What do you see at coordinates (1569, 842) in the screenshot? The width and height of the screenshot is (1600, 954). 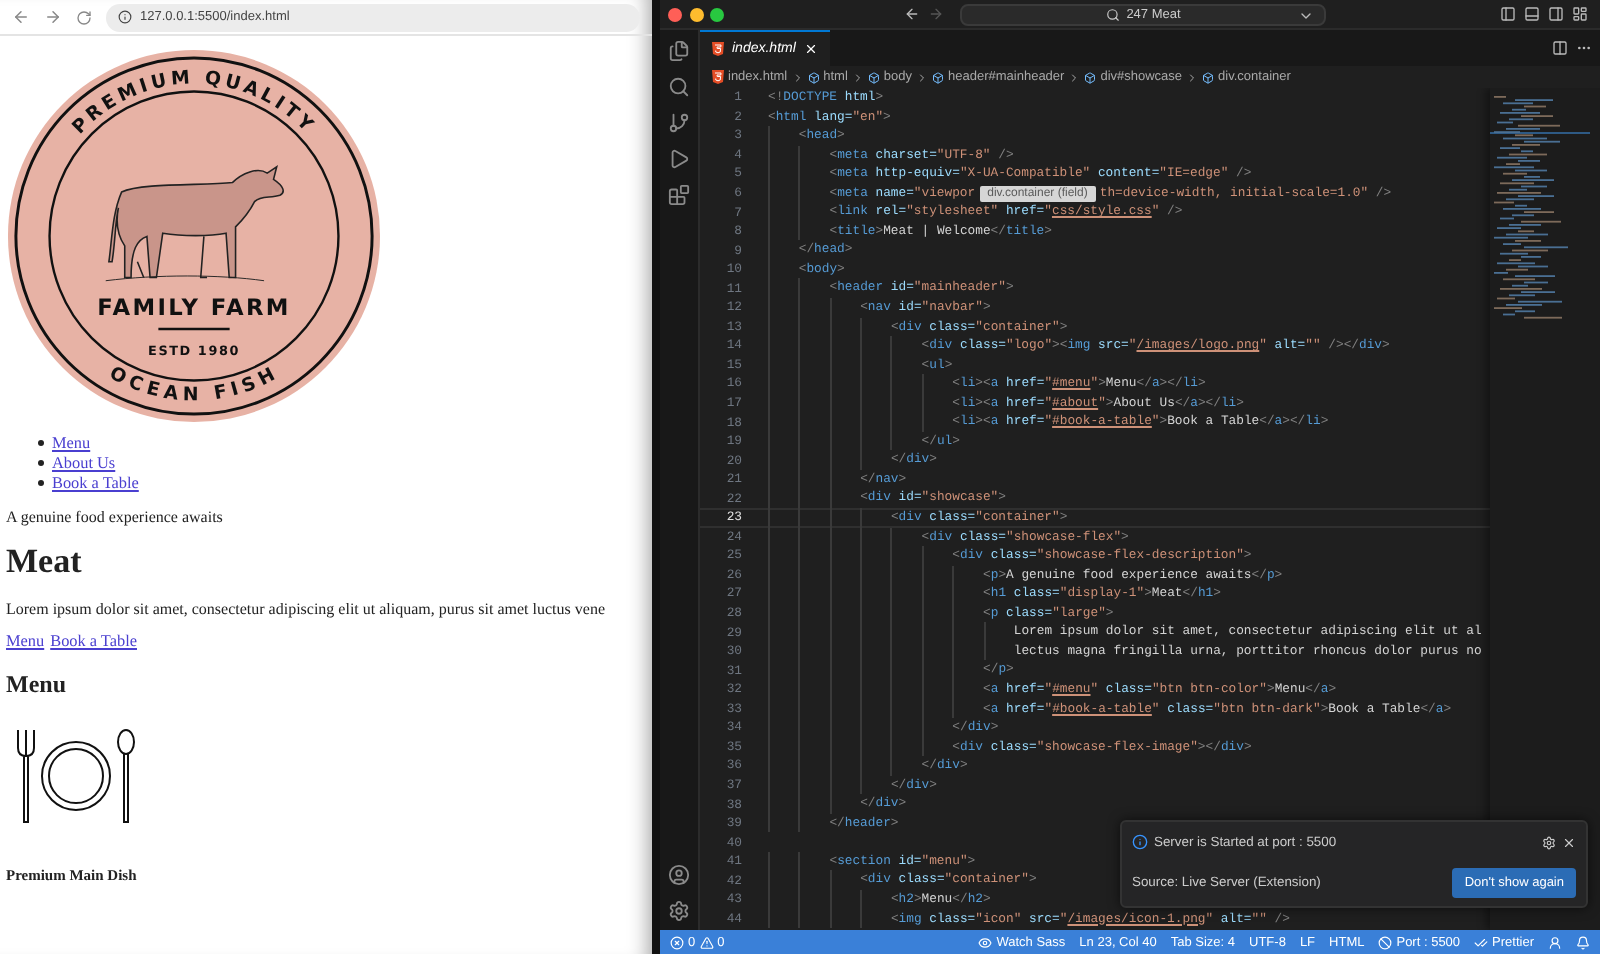 I see `close-icon` at bounding box center [1569, 842].